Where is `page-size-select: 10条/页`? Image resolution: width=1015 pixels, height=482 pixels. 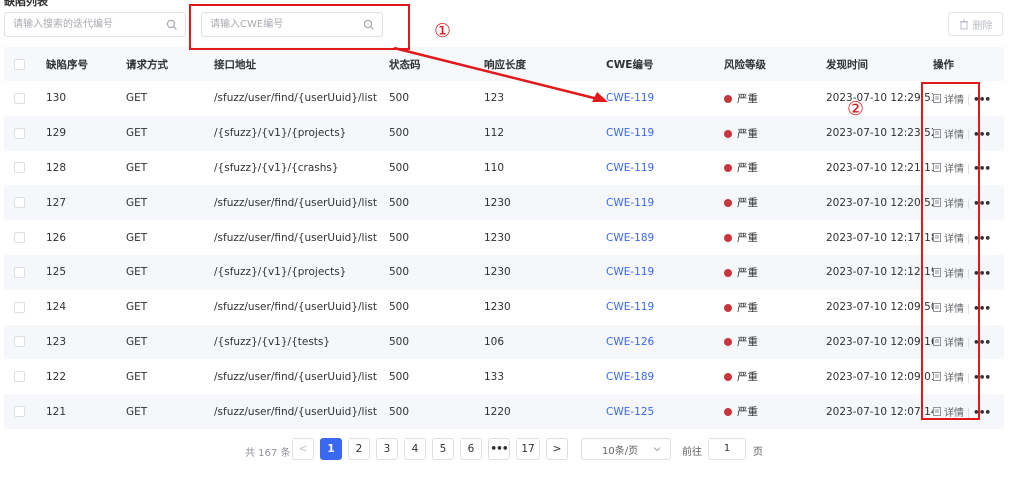 page-size-select: 10条/页 is located at coordinates (626, 449).